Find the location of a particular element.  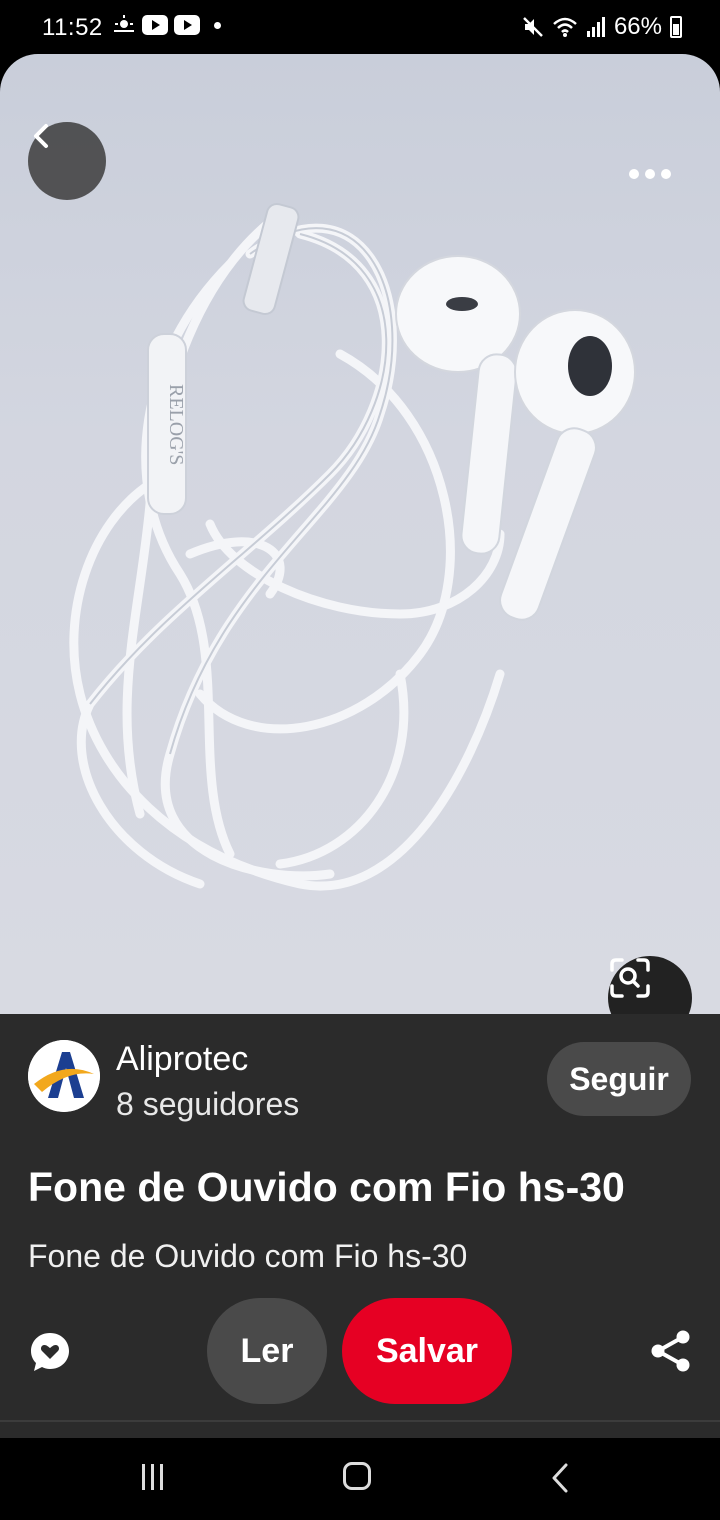

status-time: 11:52 is located at coordinates (72, 27).